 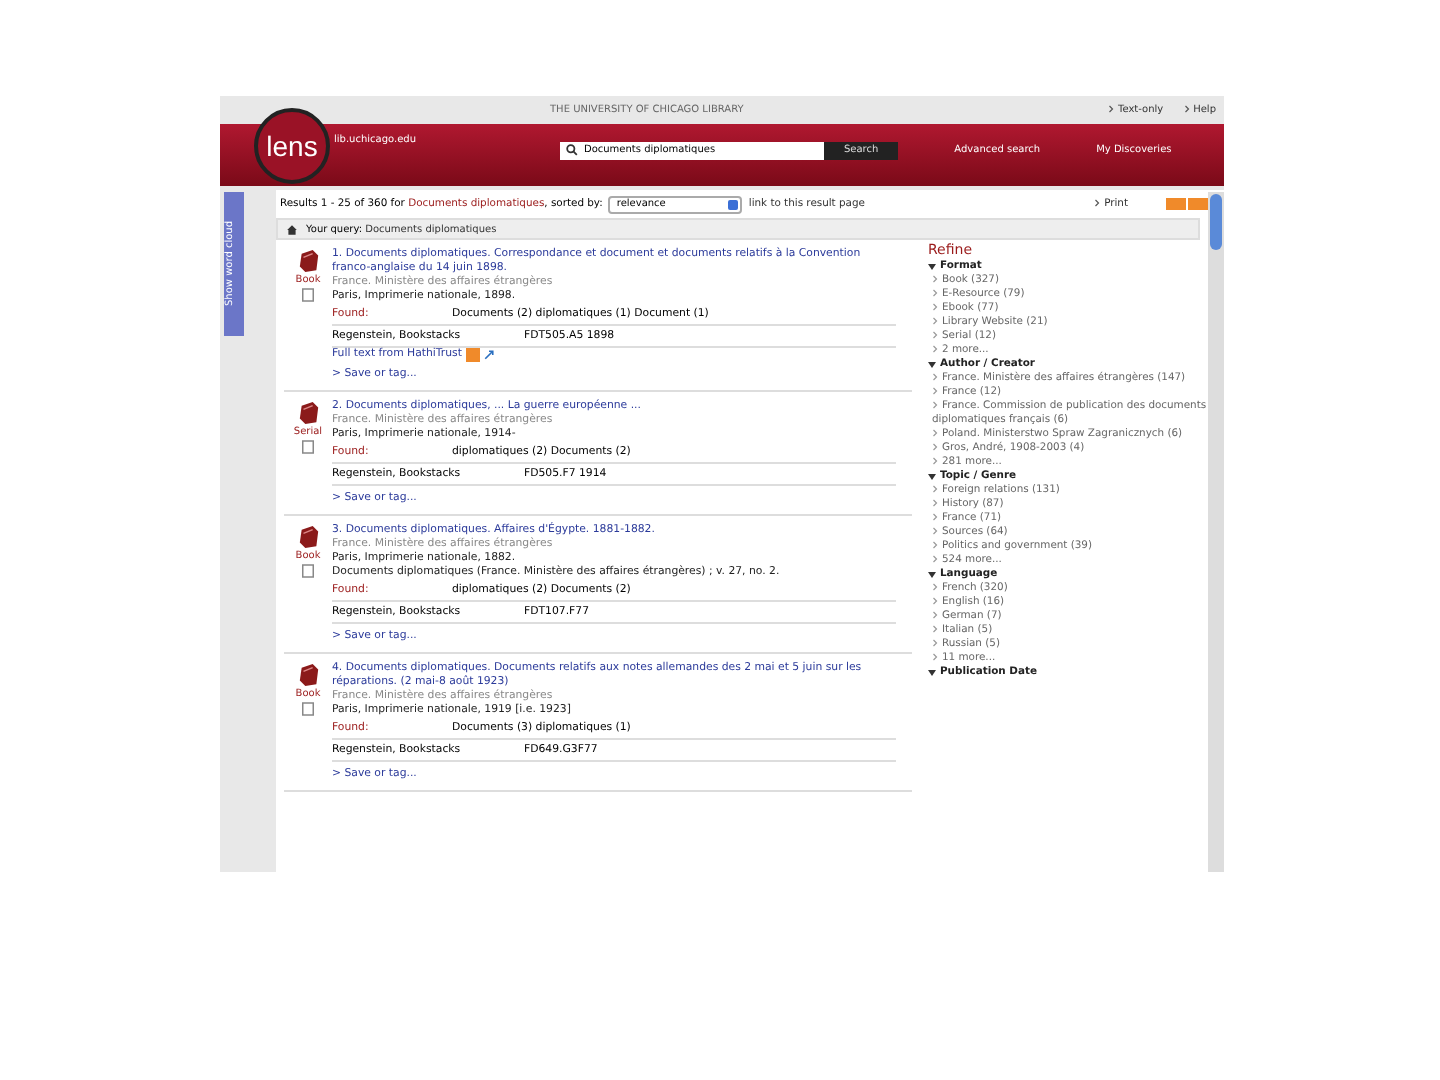 I want to click on home-icon, so click(x=292, y=229).